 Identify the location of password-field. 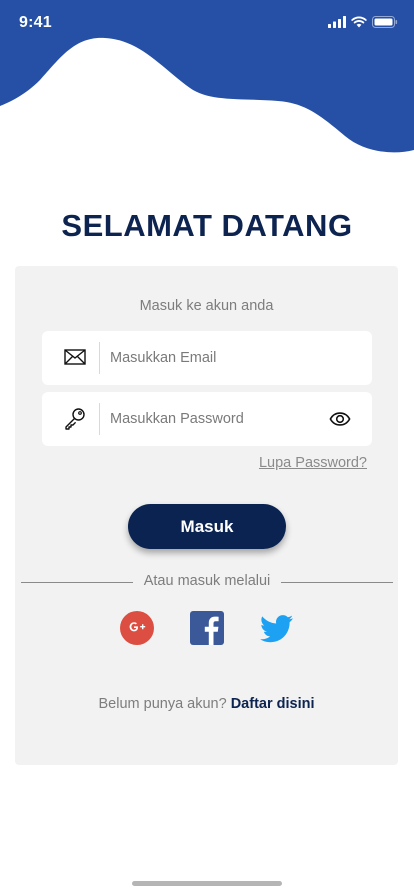
(207, 419).